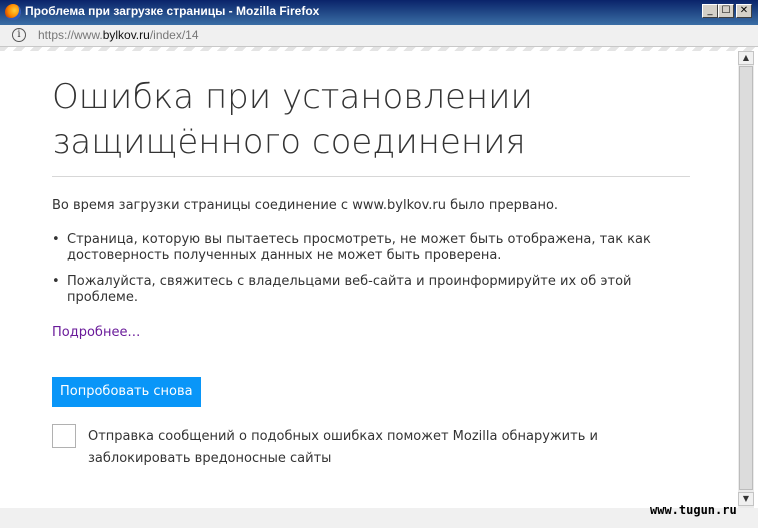 Image resolution: width=758 pixels, height=528 pixels. Describe the element at coordinates (726, 11) in the screenshot. I see `maximize-button: ☐` at that location.